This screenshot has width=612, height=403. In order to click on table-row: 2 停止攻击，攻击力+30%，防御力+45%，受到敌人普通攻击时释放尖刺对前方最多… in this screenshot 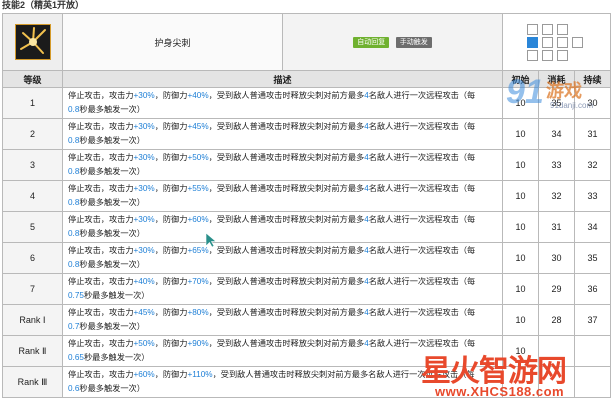, I will do `click(307, 134)`.